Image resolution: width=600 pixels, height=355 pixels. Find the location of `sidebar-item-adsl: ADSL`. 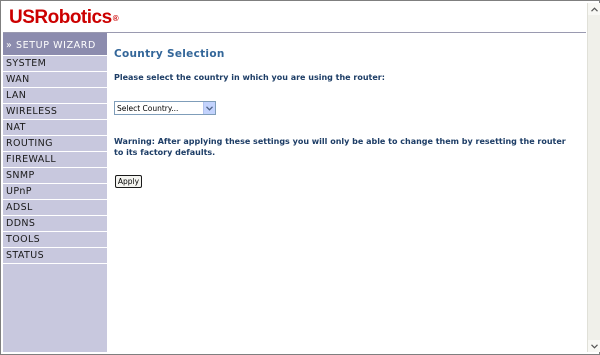

sidebar-item-adsl: ADSL is located at coordinates (55, 208).